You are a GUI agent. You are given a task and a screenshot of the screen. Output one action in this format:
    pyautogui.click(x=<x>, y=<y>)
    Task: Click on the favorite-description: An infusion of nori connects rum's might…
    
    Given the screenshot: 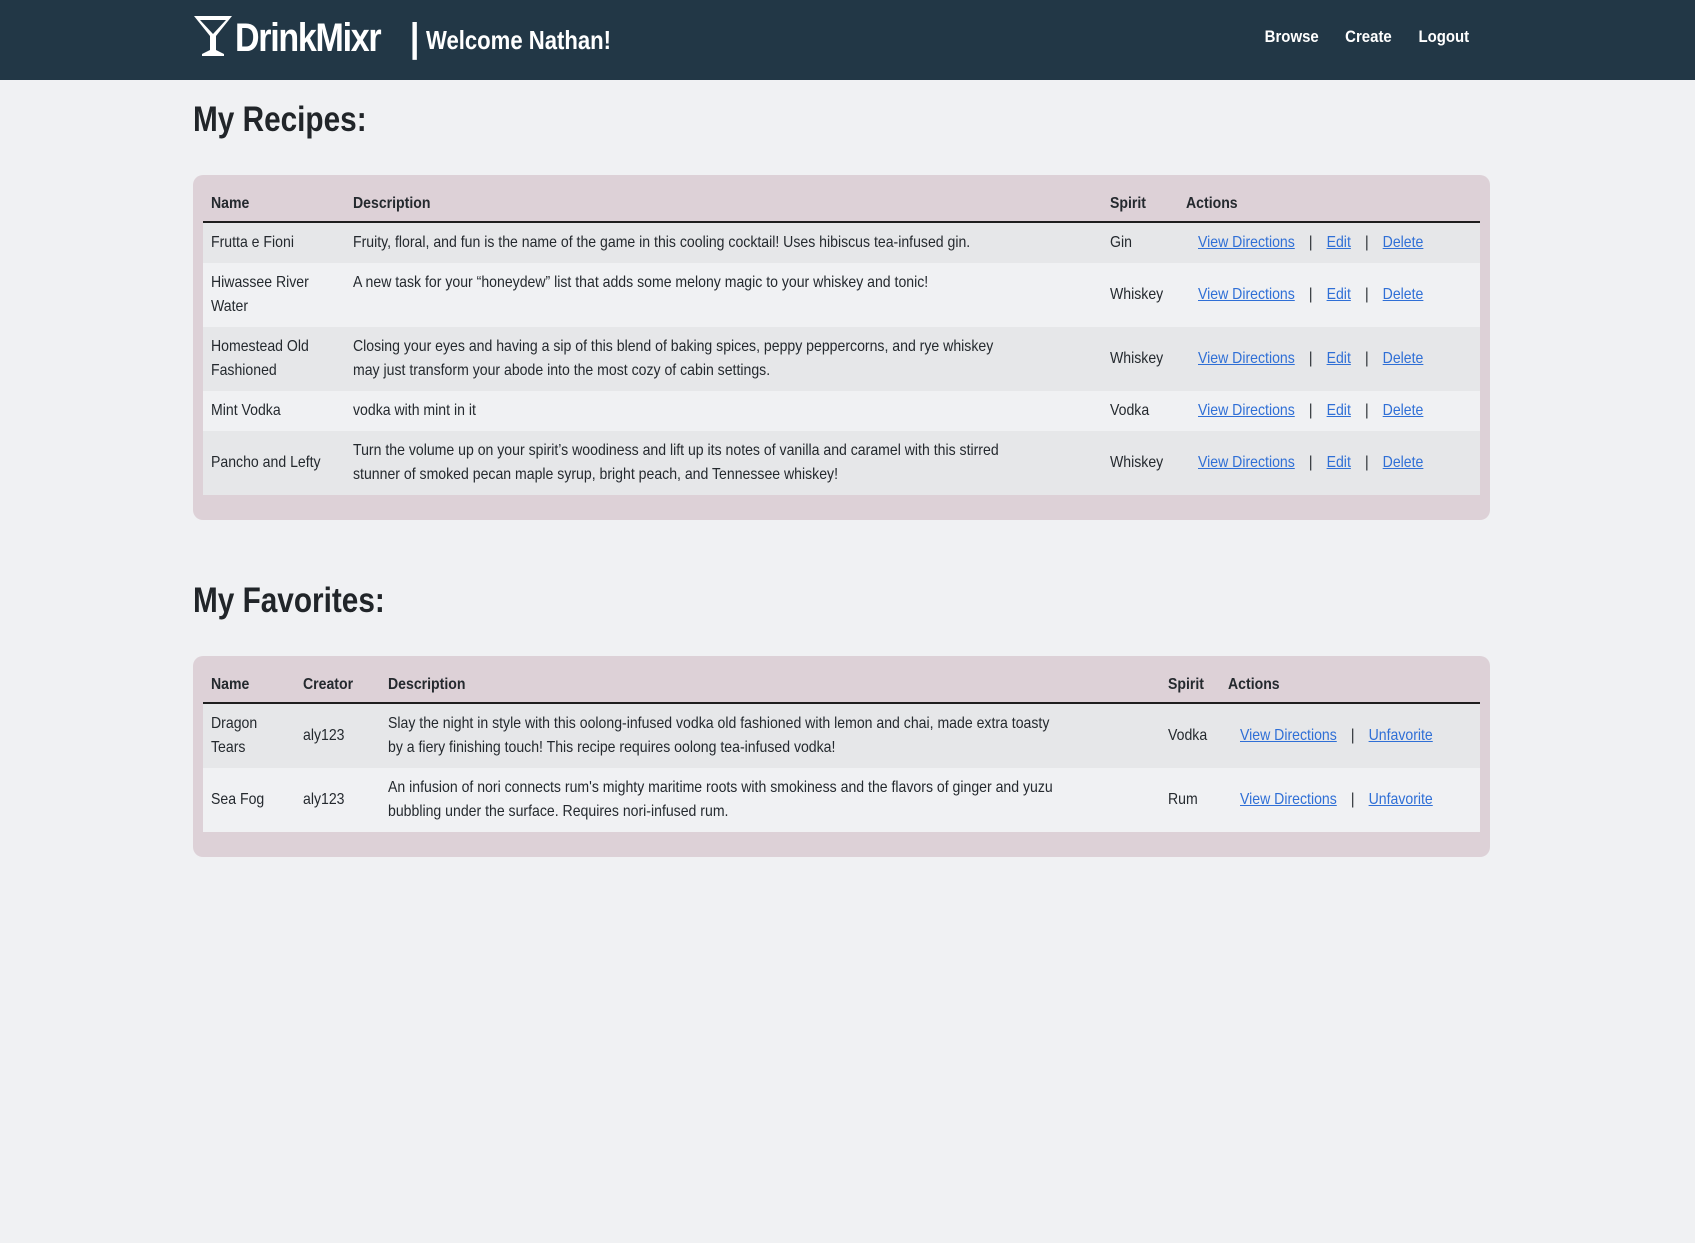 What is the action you would take?
    pyautogui.click(x=720, y=799)
    